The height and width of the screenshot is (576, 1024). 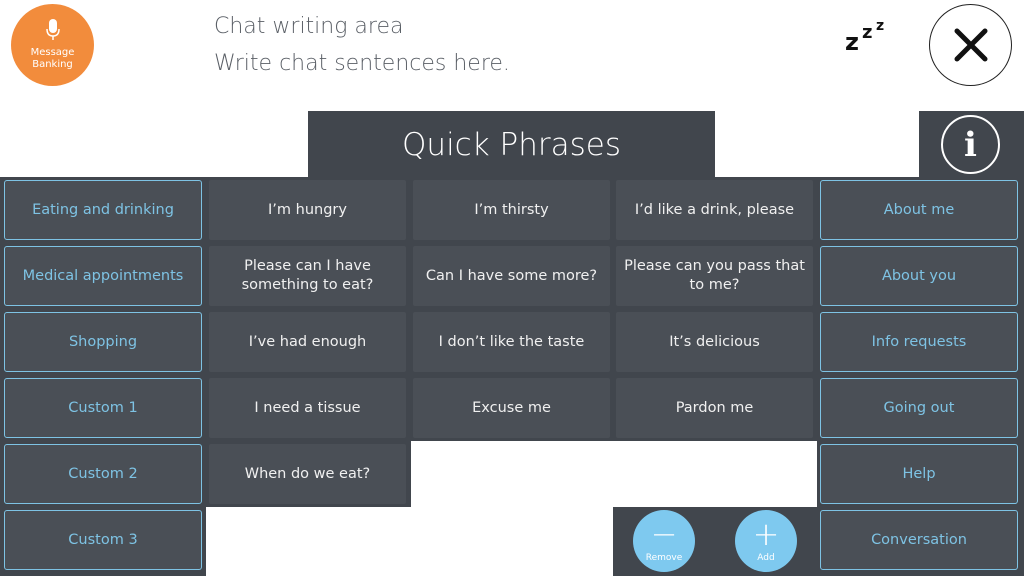 I want to click on phrase-button: Please can I have something to eat?, so click(x=307, y=276).